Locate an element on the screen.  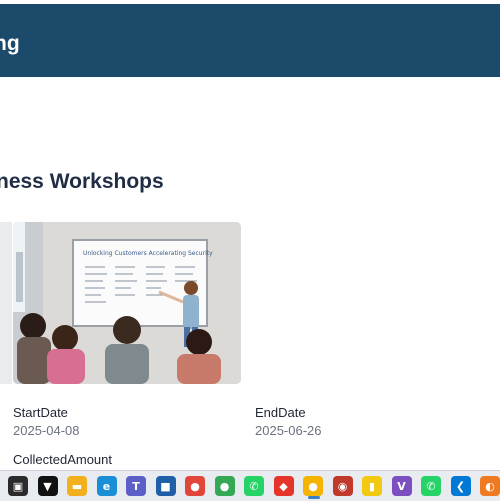
teams-icon: T is located at coordinates (136, 486).